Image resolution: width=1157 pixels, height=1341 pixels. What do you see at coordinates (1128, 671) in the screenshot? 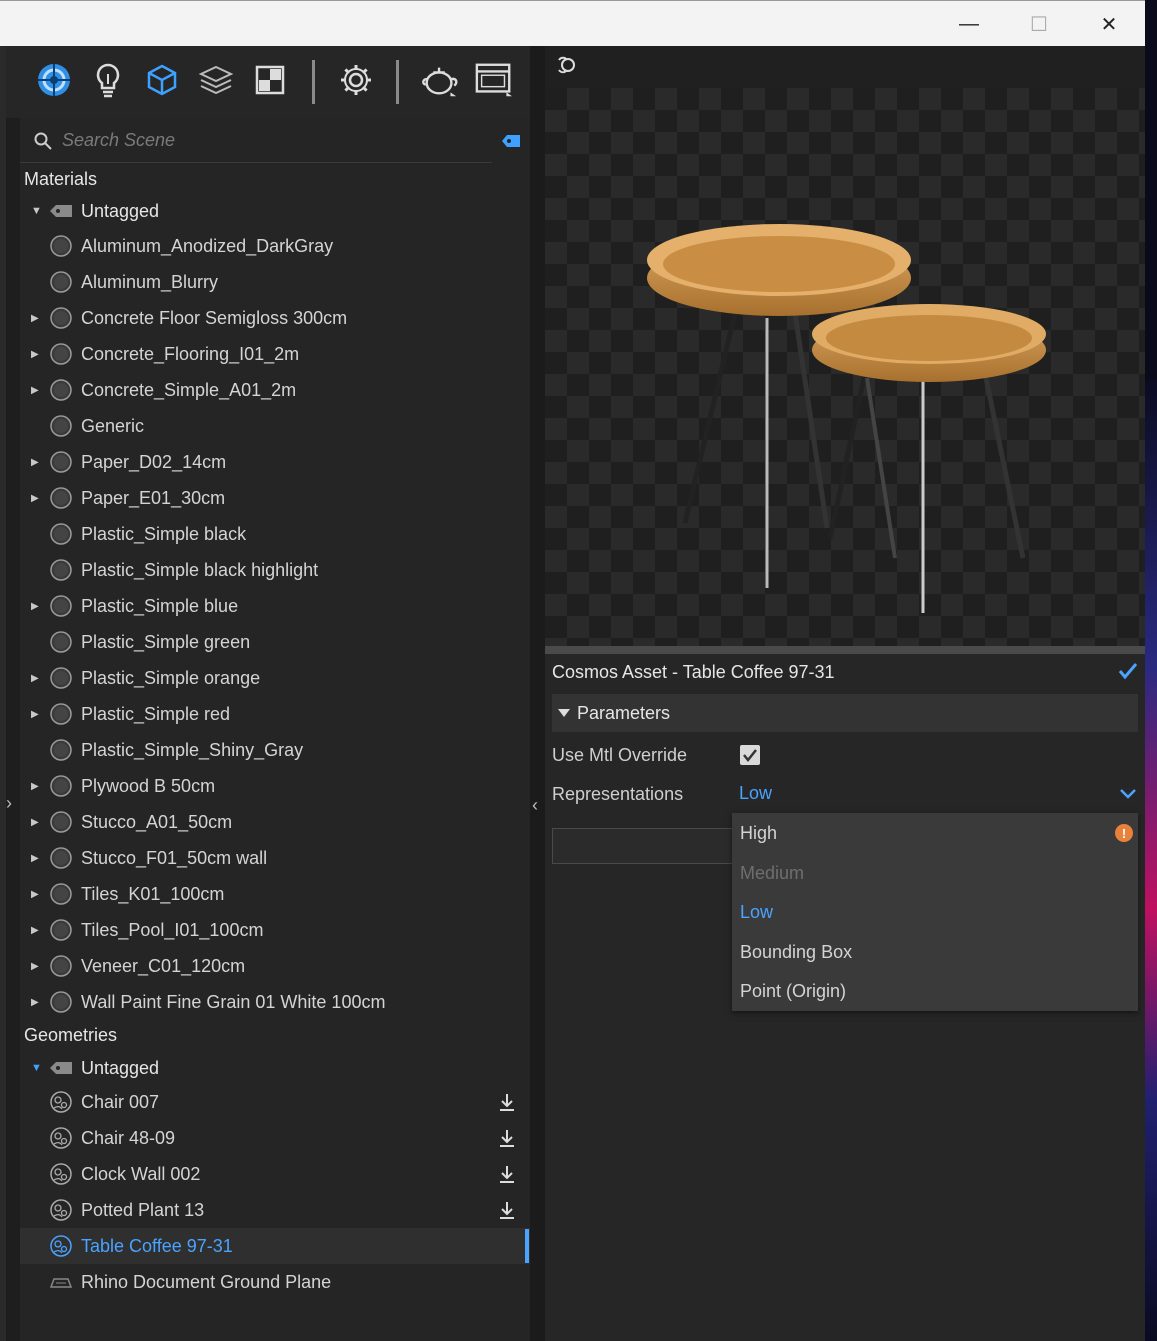
I see `checkmark-icon` at bounding box center [1128, 671].